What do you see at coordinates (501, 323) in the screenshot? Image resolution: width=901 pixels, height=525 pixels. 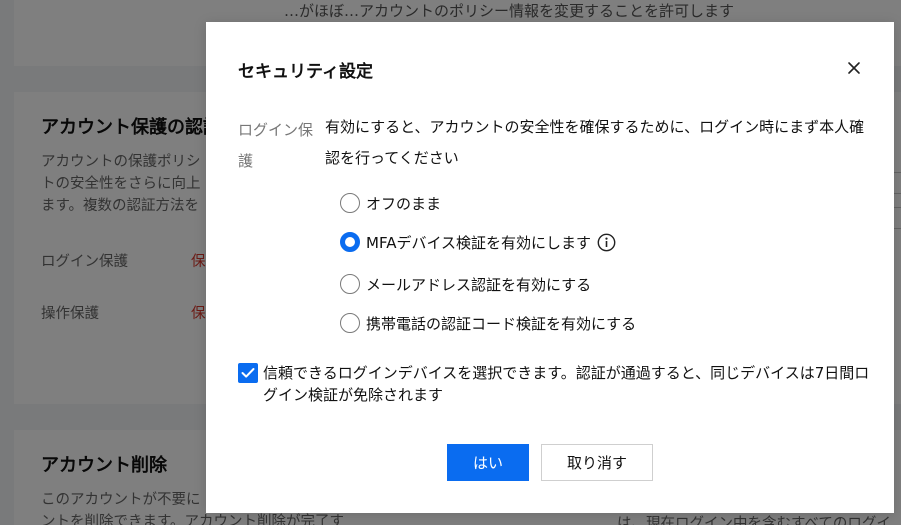 I see `option-label: 携帯電話の認証コード検証を有効にする` at bounding box center [501, 323].